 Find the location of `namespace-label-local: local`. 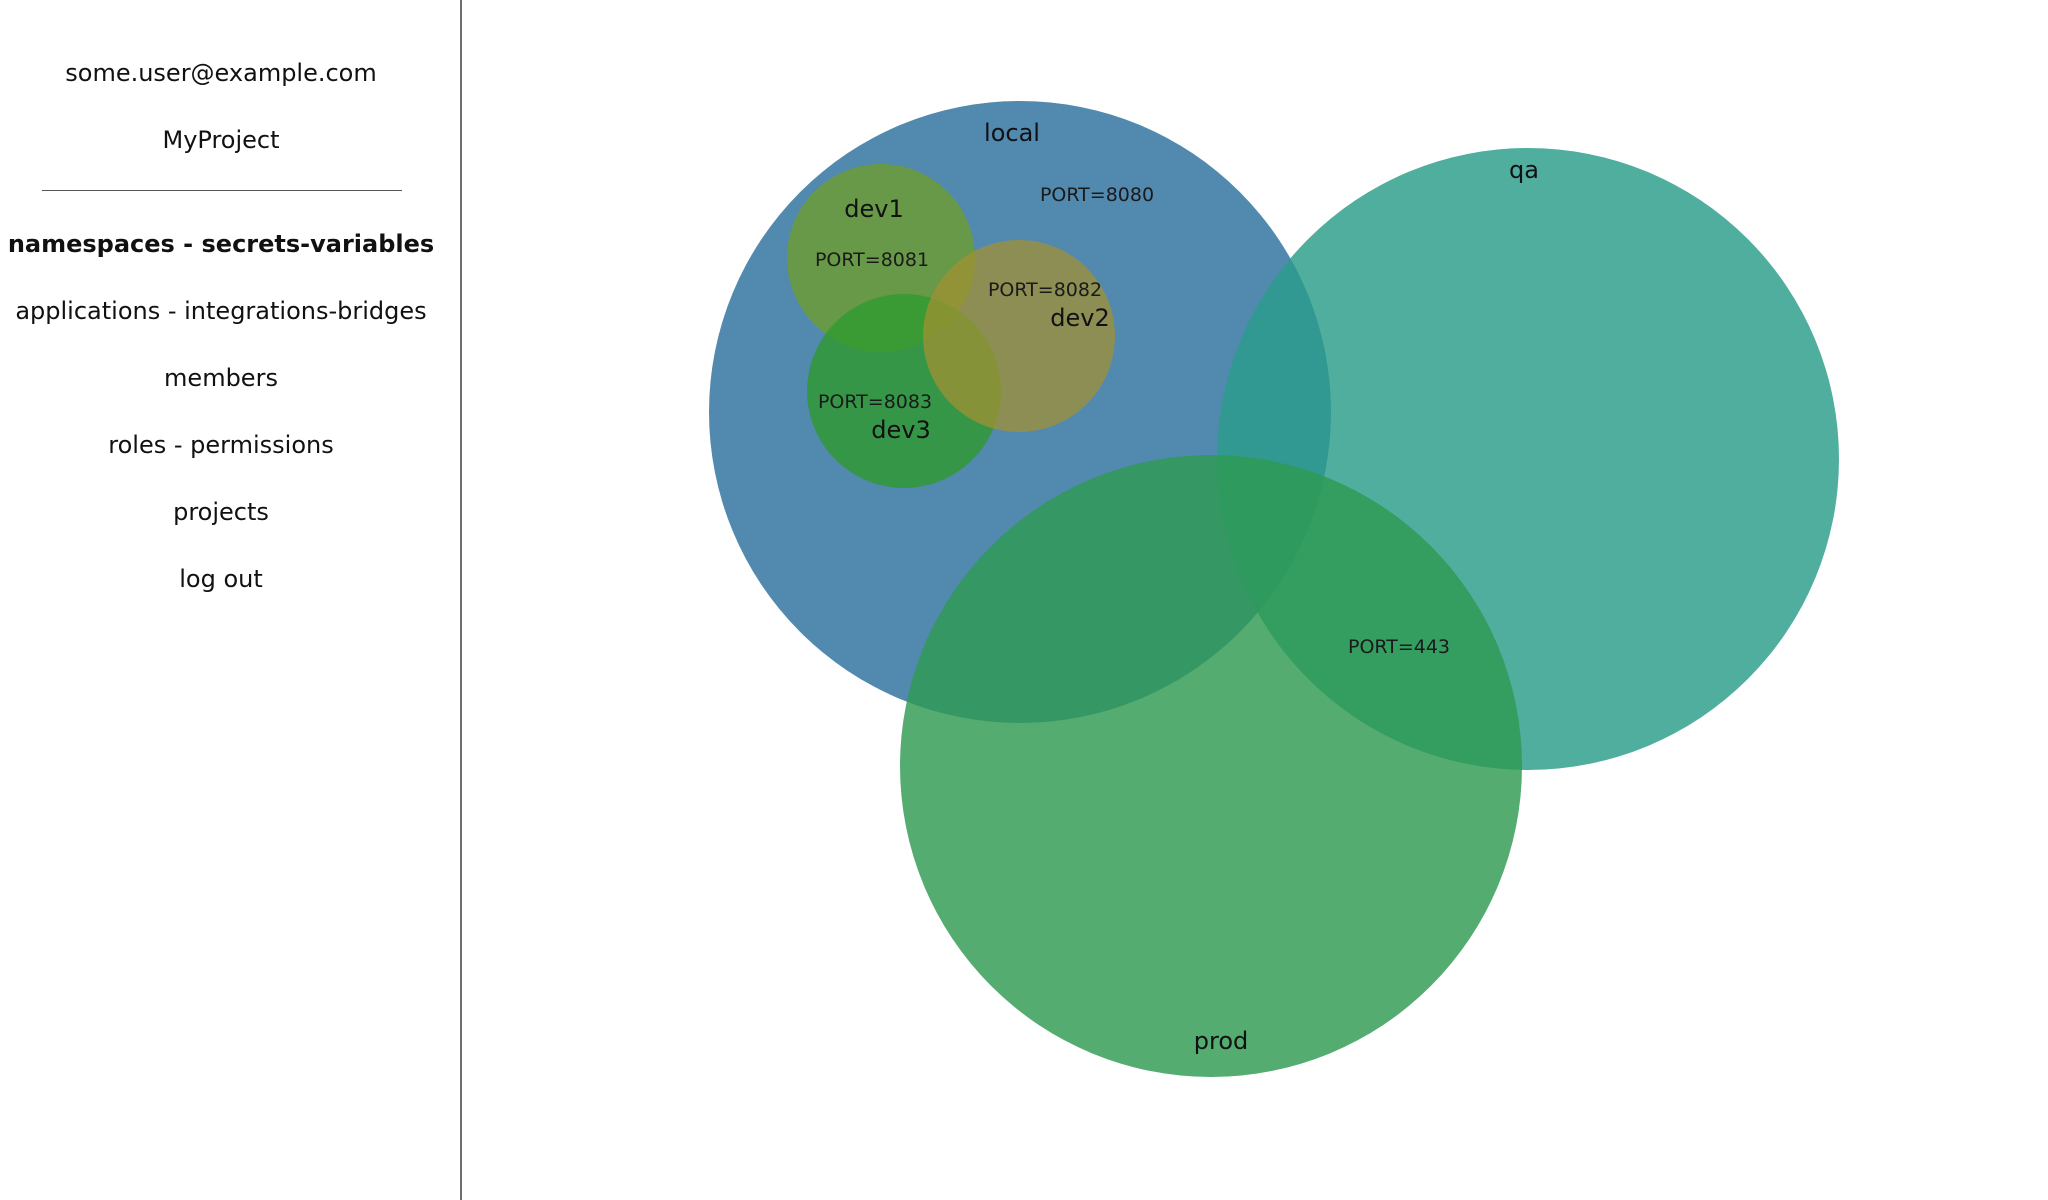

namespace-label-local: local is located at coordinates (1012, 133).